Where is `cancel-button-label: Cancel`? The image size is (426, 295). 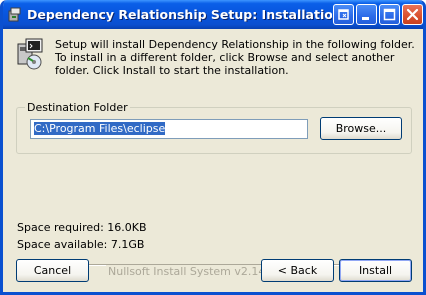
cancel-button-label: Cancel is located at coordinates (52, 270).